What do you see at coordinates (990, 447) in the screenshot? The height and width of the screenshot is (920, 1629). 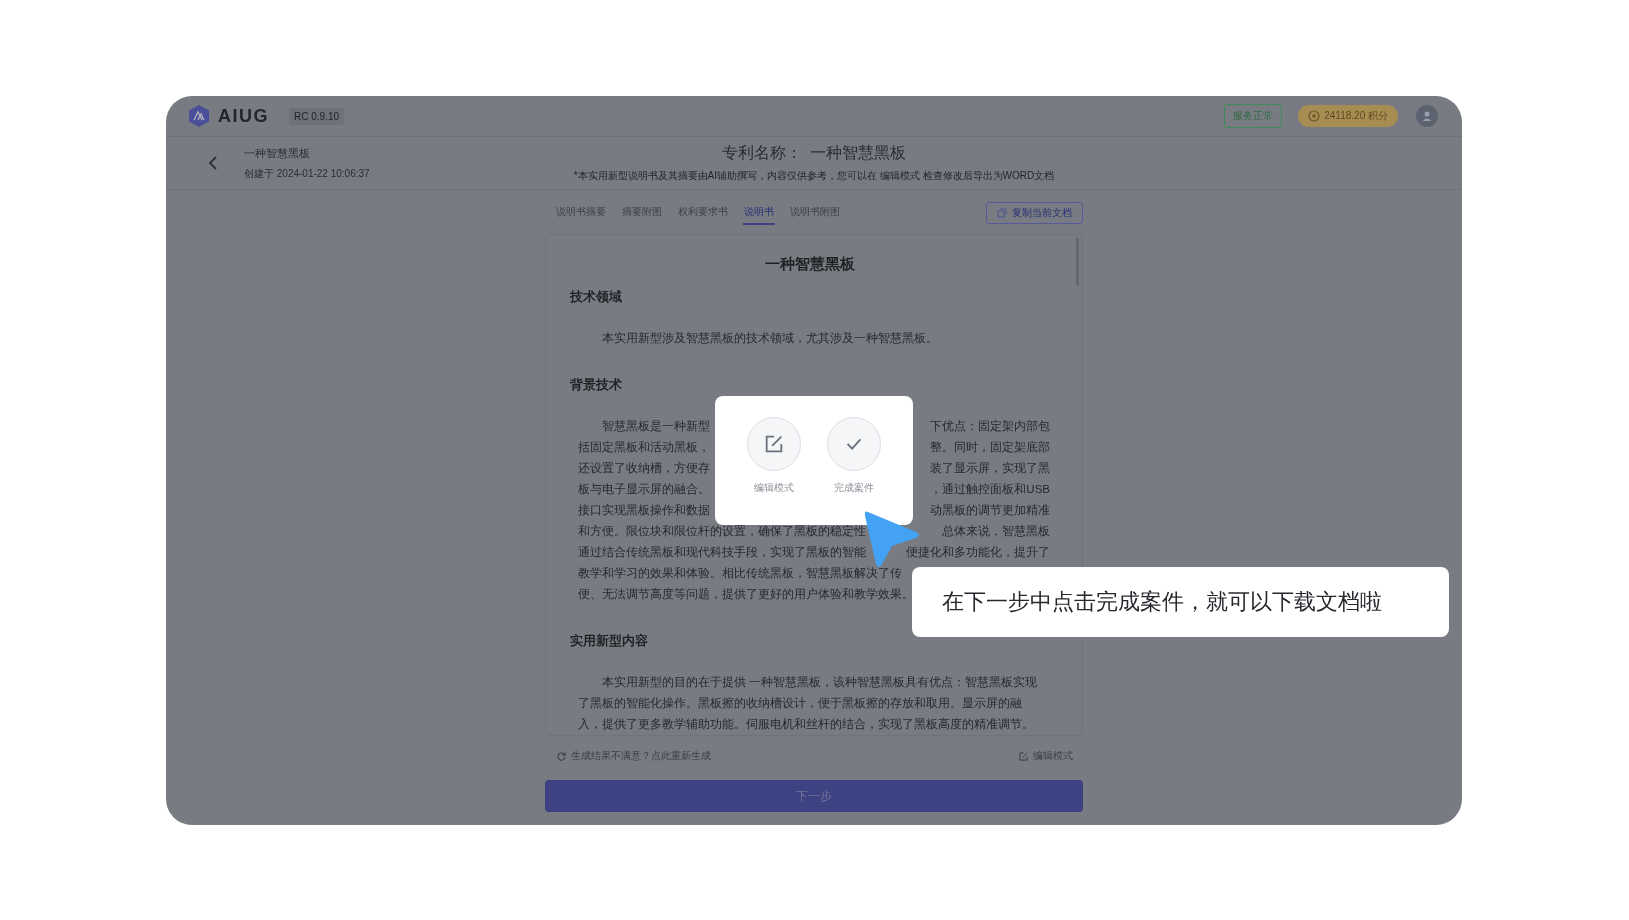 I see `body-text: 整。同时，固定架底部` at bounding box center [990, 447].